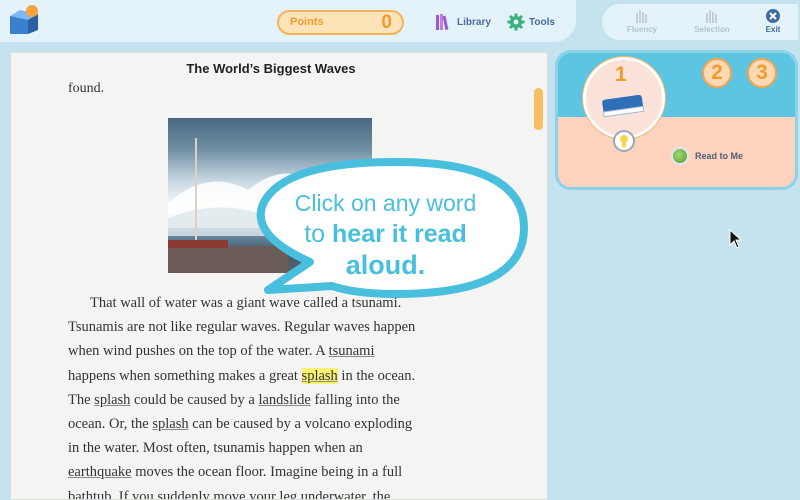 The image size is (800, 500). I want to click on close-circle-icon, so click(773, 16).